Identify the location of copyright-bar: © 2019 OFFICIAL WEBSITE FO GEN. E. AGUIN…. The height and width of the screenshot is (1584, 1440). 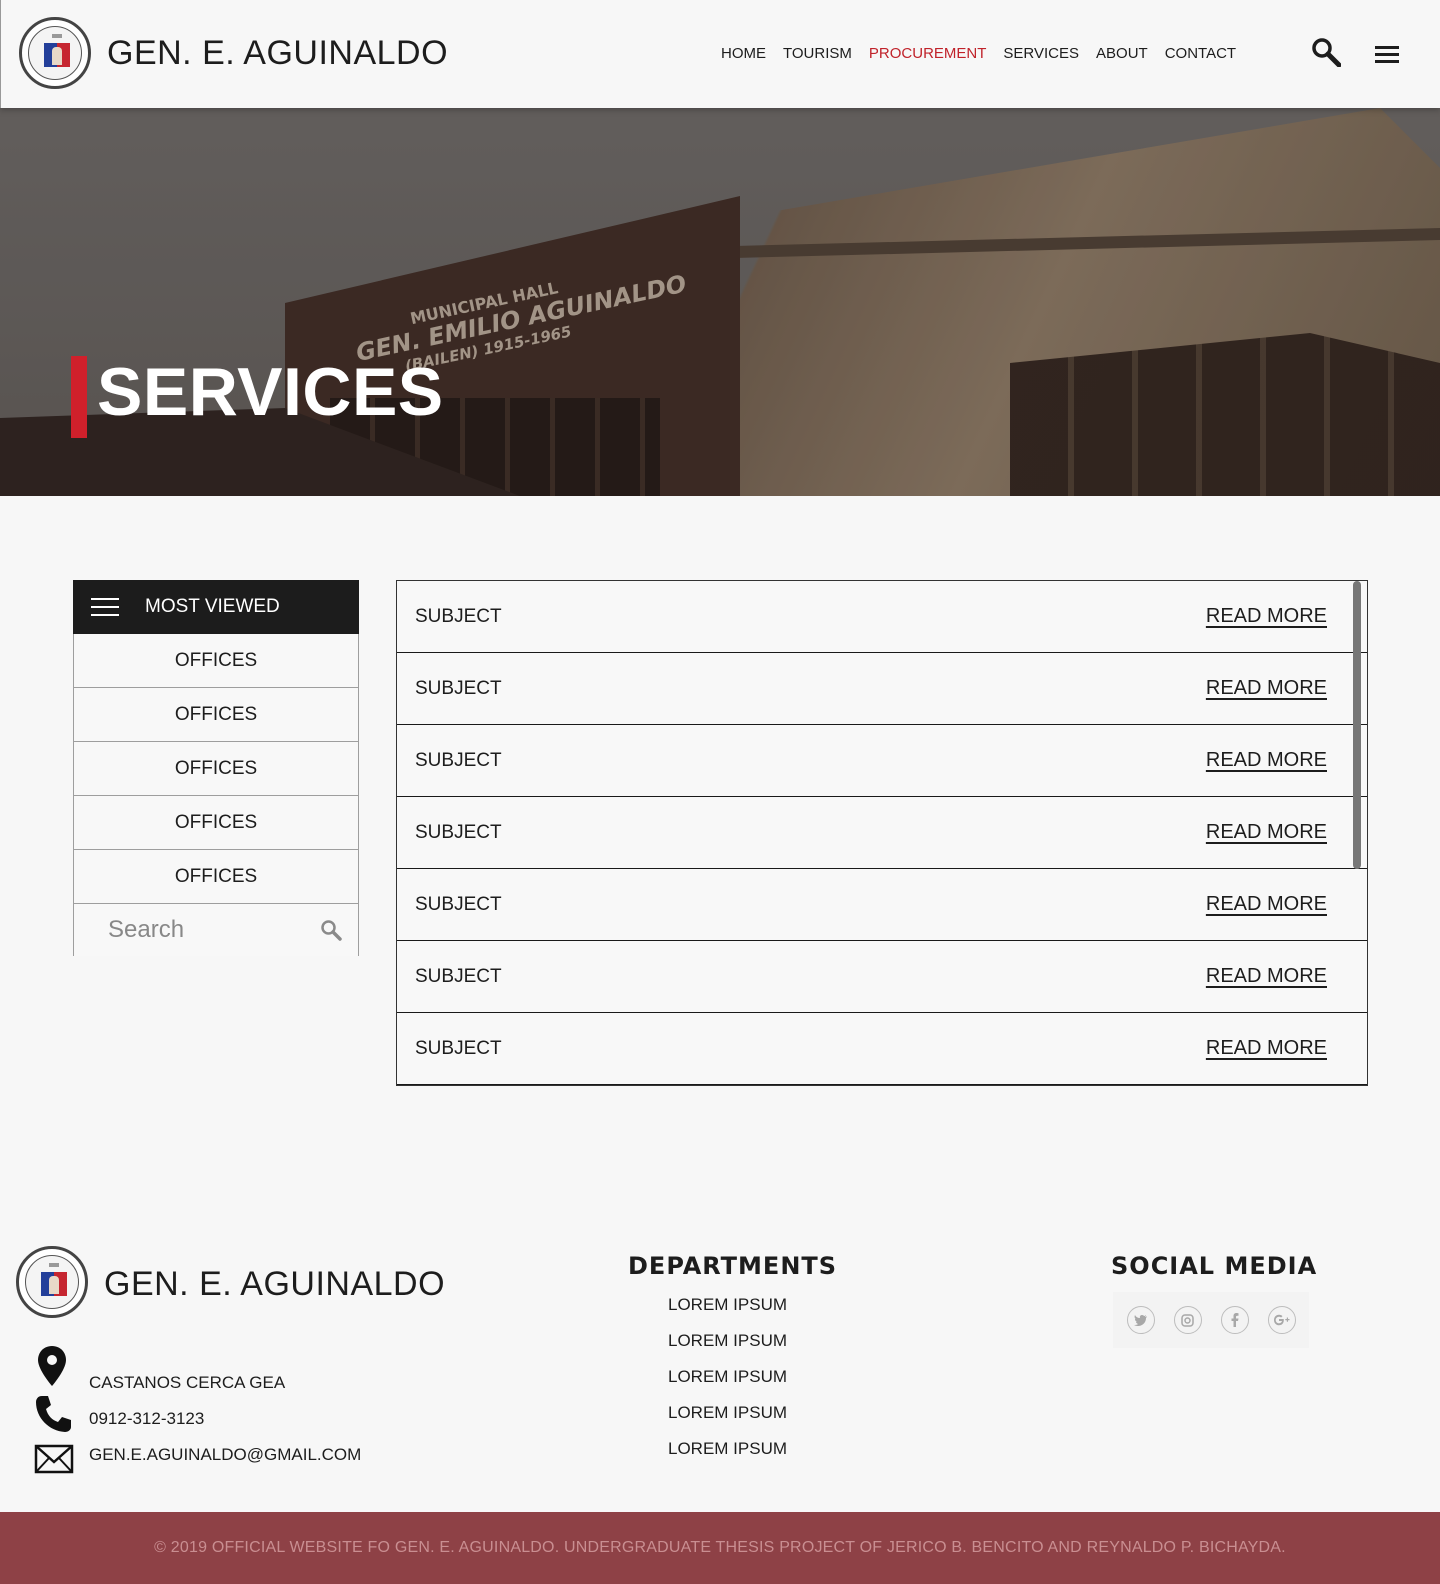
(720, 1548).